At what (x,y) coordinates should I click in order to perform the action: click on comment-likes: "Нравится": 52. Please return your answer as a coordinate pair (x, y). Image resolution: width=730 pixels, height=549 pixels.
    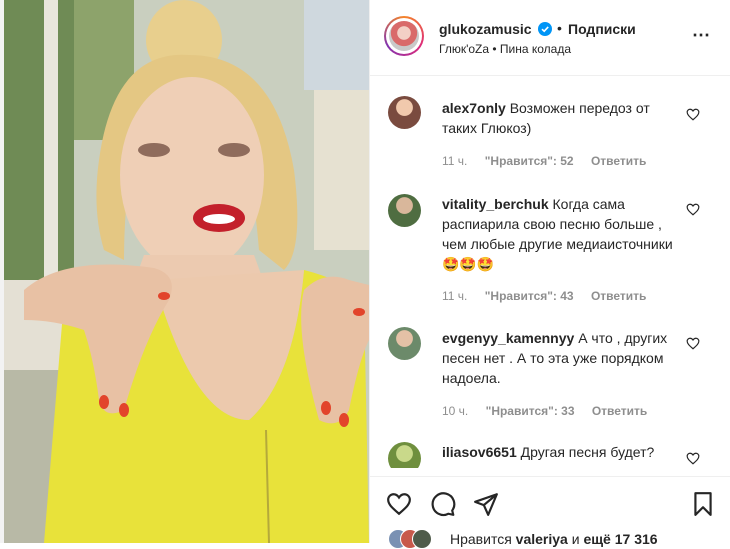
    Looking at the image, I should click on (529, 161).